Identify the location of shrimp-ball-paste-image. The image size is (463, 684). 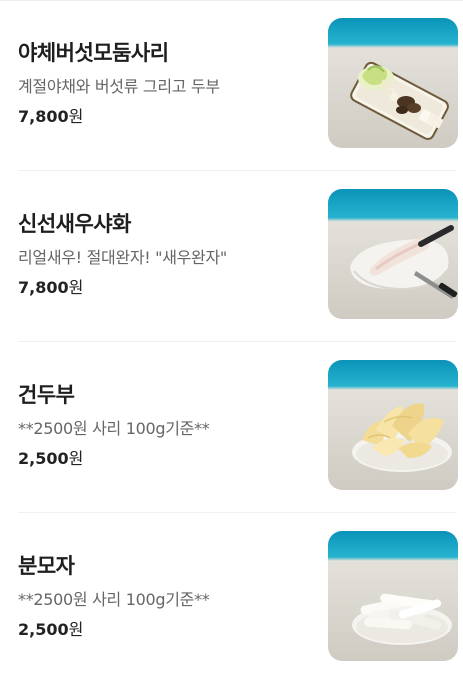
(393, 254).